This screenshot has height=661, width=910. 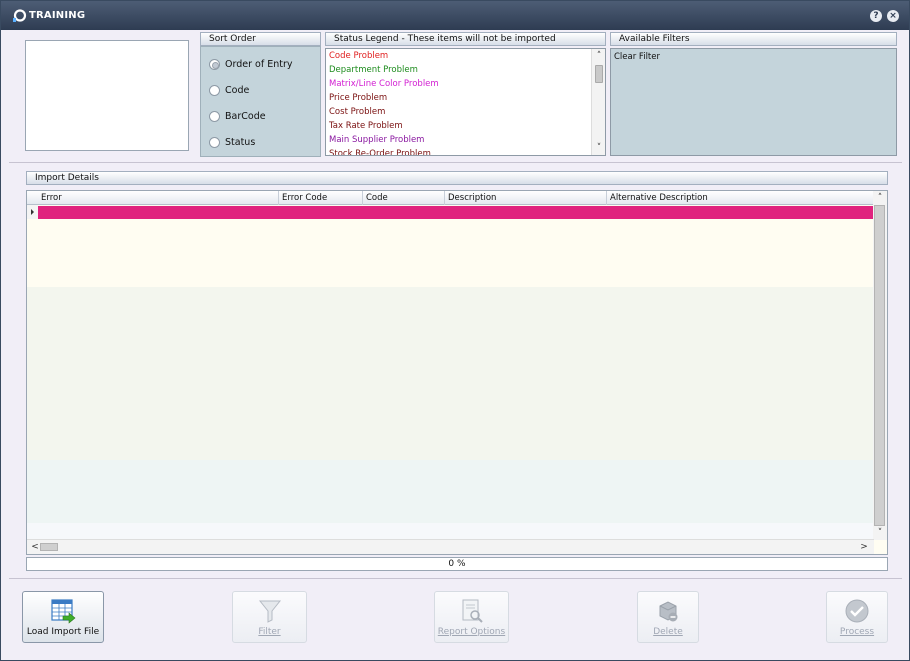 I want to click on sort-option-label: Code, so click(x=237, y=90).